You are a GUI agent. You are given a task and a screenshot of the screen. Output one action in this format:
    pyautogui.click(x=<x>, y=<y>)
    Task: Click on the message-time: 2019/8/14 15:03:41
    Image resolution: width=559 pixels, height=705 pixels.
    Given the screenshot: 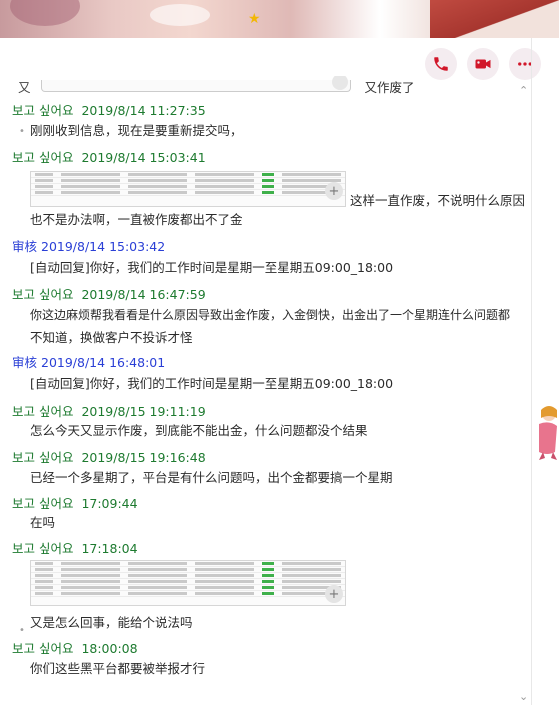 What is the action you would take?
    pyautogui.click(x=143, y=157)
    